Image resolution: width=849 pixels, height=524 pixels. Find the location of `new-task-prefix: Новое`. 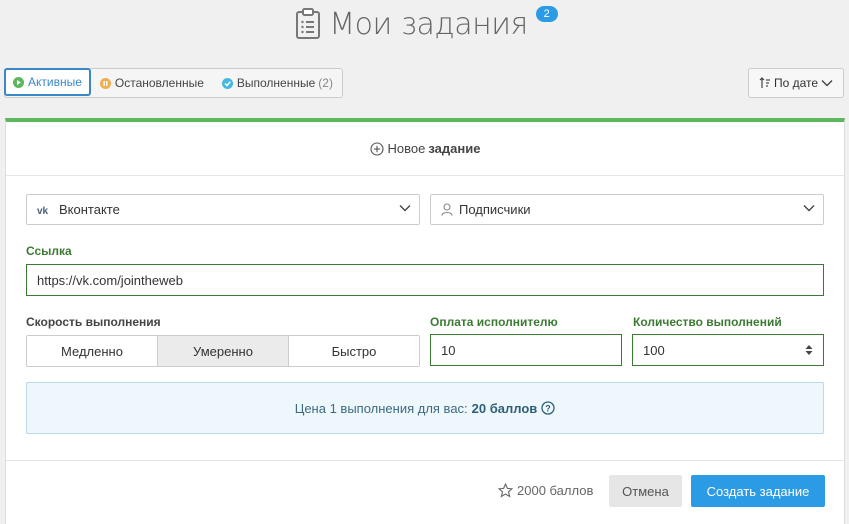

new-task-prefix: Новое is located at coordinates (406, 148).